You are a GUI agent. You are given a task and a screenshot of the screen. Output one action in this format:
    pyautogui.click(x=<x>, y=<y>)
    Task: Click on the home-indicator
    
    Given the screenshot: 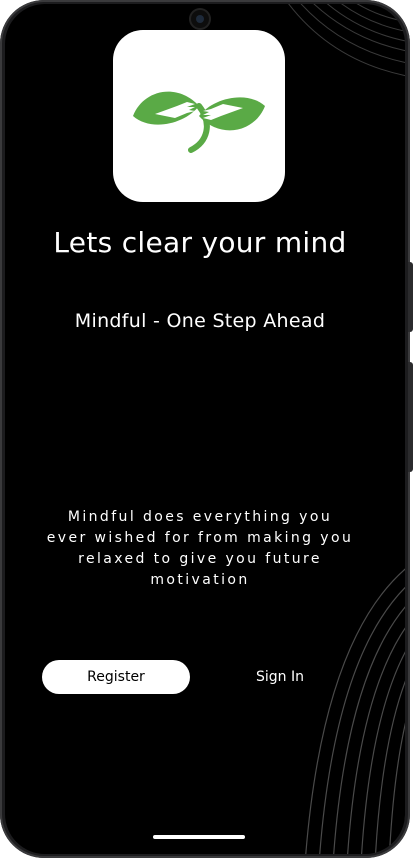 What is the action you would take?
    pyautogui.click(x=199, y=837)
    